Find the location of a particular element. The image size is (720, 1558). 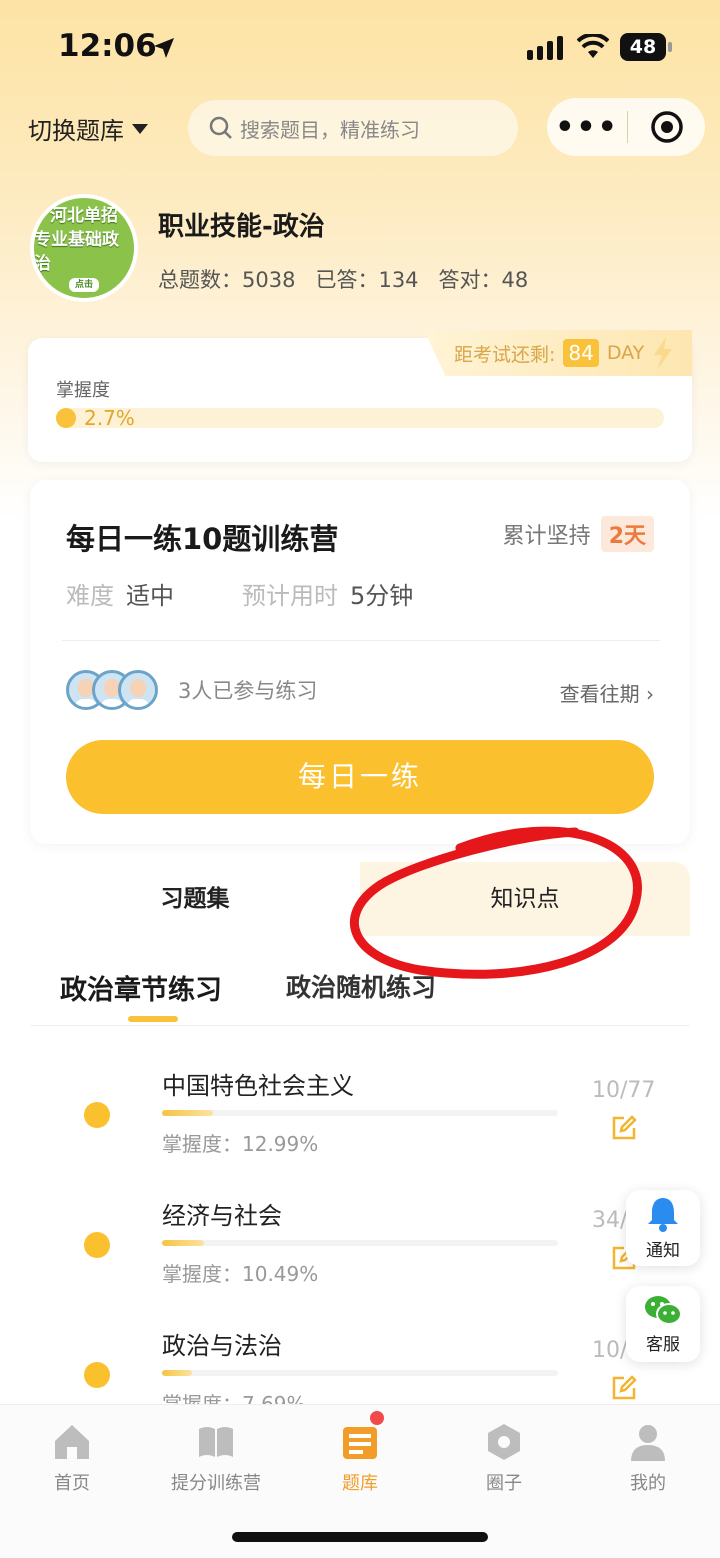

switch-bank-label: 切换题库 is located at coordinates (76, 131).